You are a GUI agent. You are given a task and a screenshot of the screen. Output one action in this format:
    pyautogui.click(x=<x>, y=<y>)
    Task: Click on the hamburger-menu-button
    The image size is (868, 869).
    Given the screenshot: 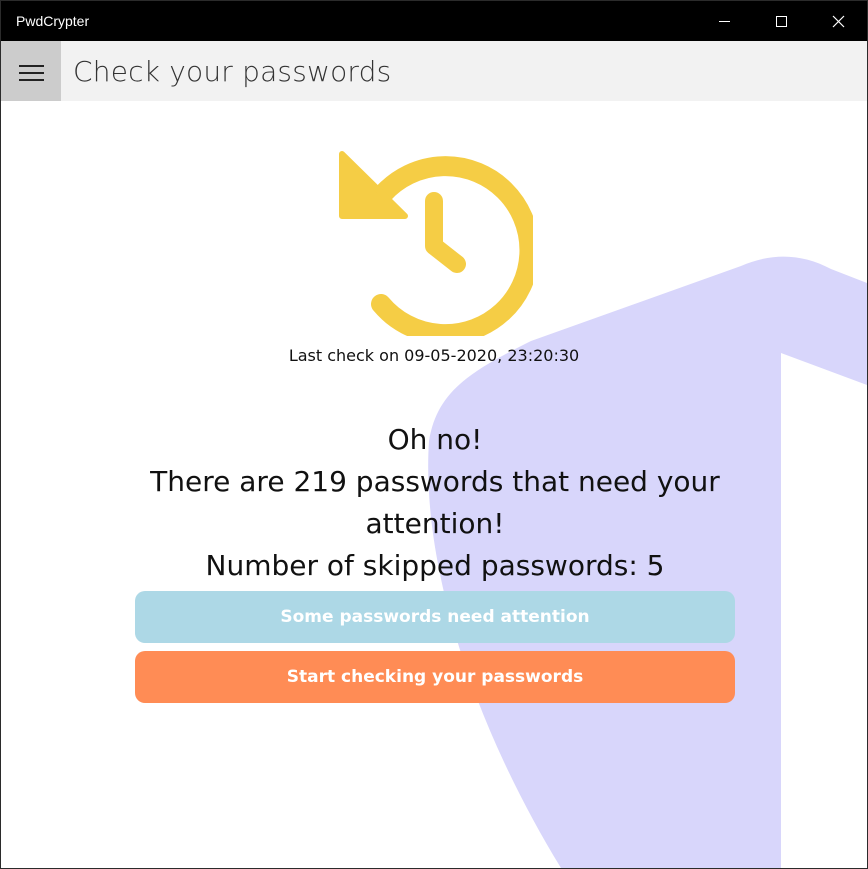 What is the action you would take?
    pyautogui.click(x=31, y=71)
    